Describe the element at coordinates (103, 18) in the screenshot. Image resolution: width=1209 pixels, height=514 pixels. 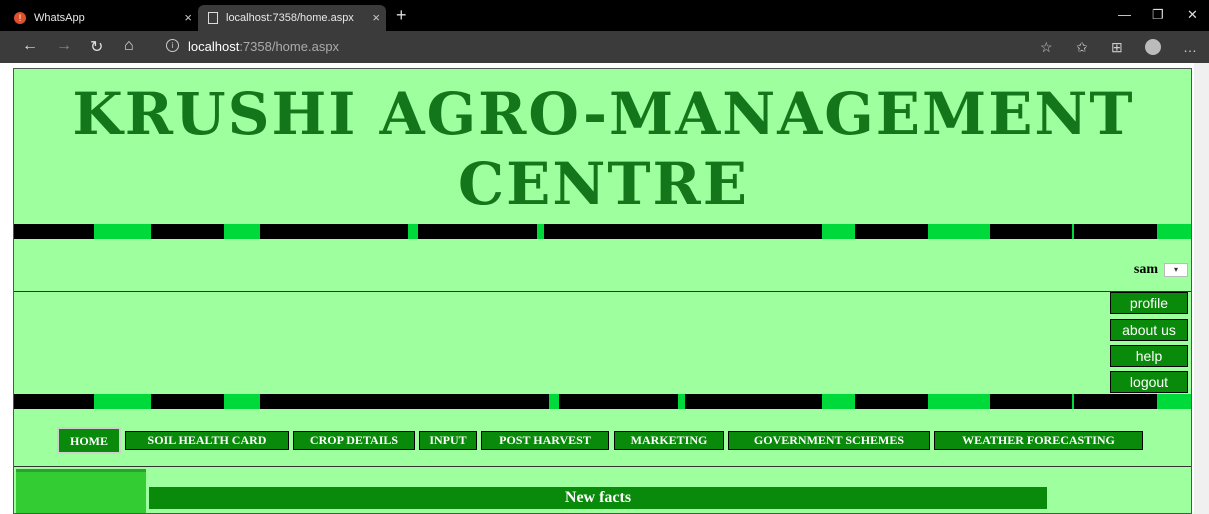
I see `tab-whatsapp: ! WhatsApp ×` at that location.